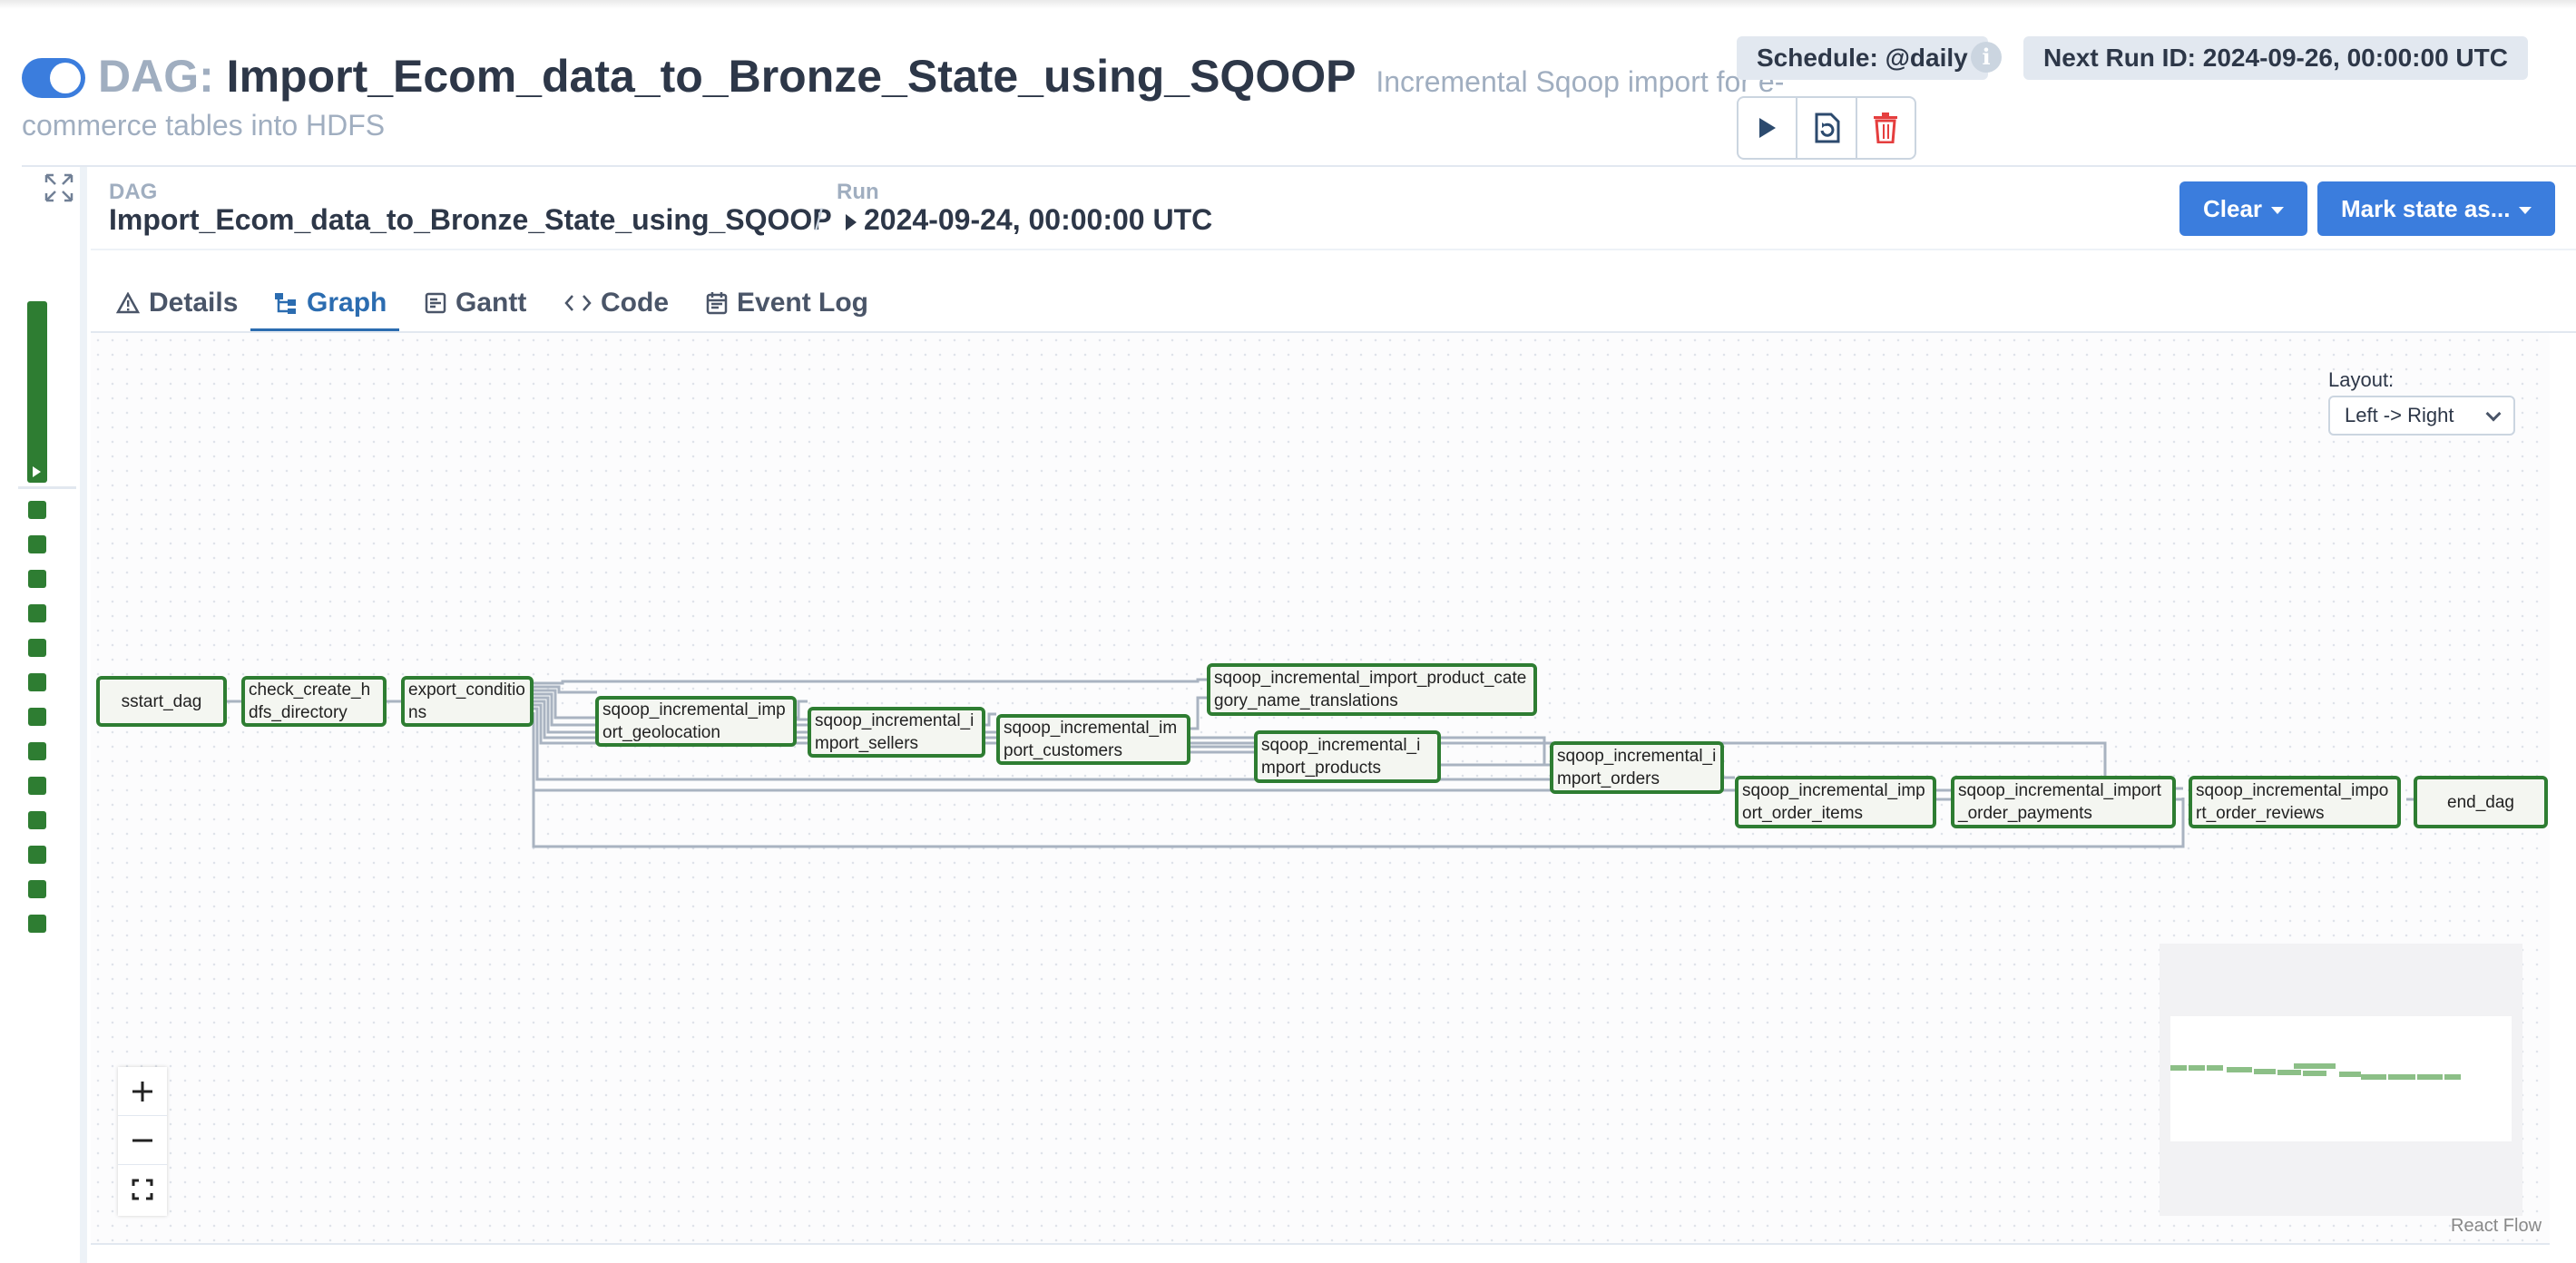 This screenshot has width=2576, height=1263. What do you see at coordinates (1299, 166) in the screenshot?
I see `header-divider` at bounding box center [1299, 166].